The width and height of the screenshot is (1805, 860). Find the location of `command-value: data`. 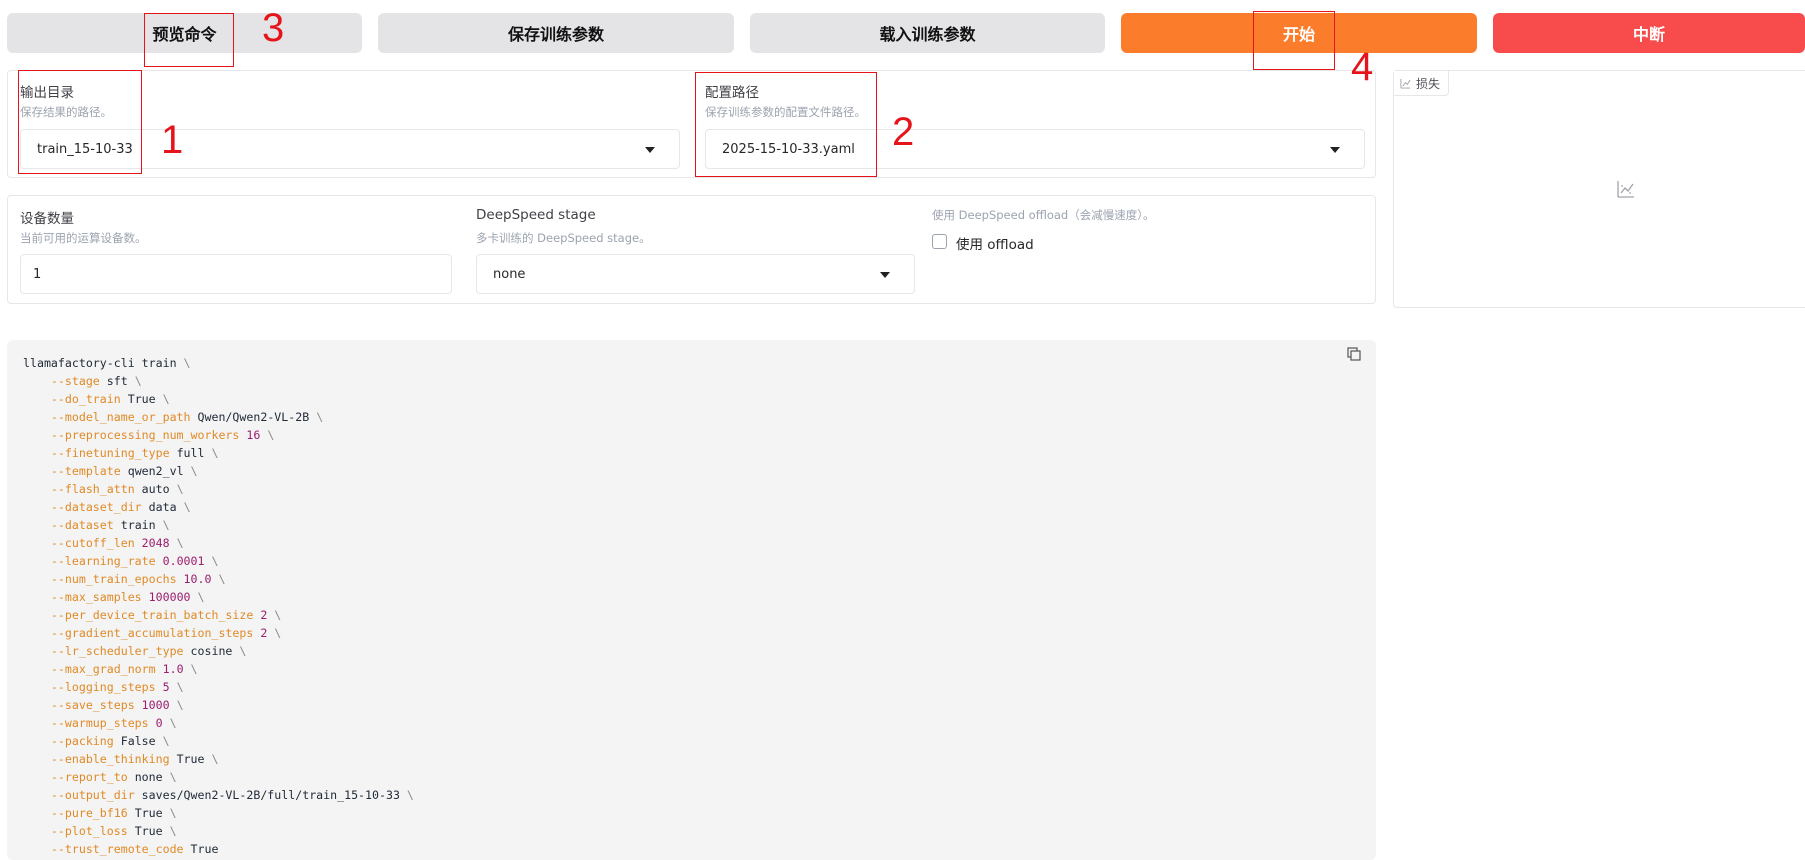

command-value: data is located at coordinates (162, 507).